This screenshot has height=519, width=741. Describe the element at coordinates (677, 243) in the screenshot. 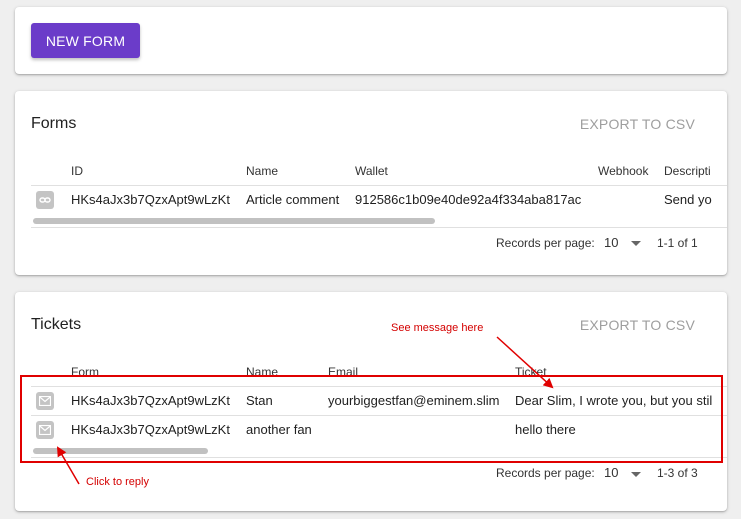

I see `pagination-range: 1-1 of 1` at that location.